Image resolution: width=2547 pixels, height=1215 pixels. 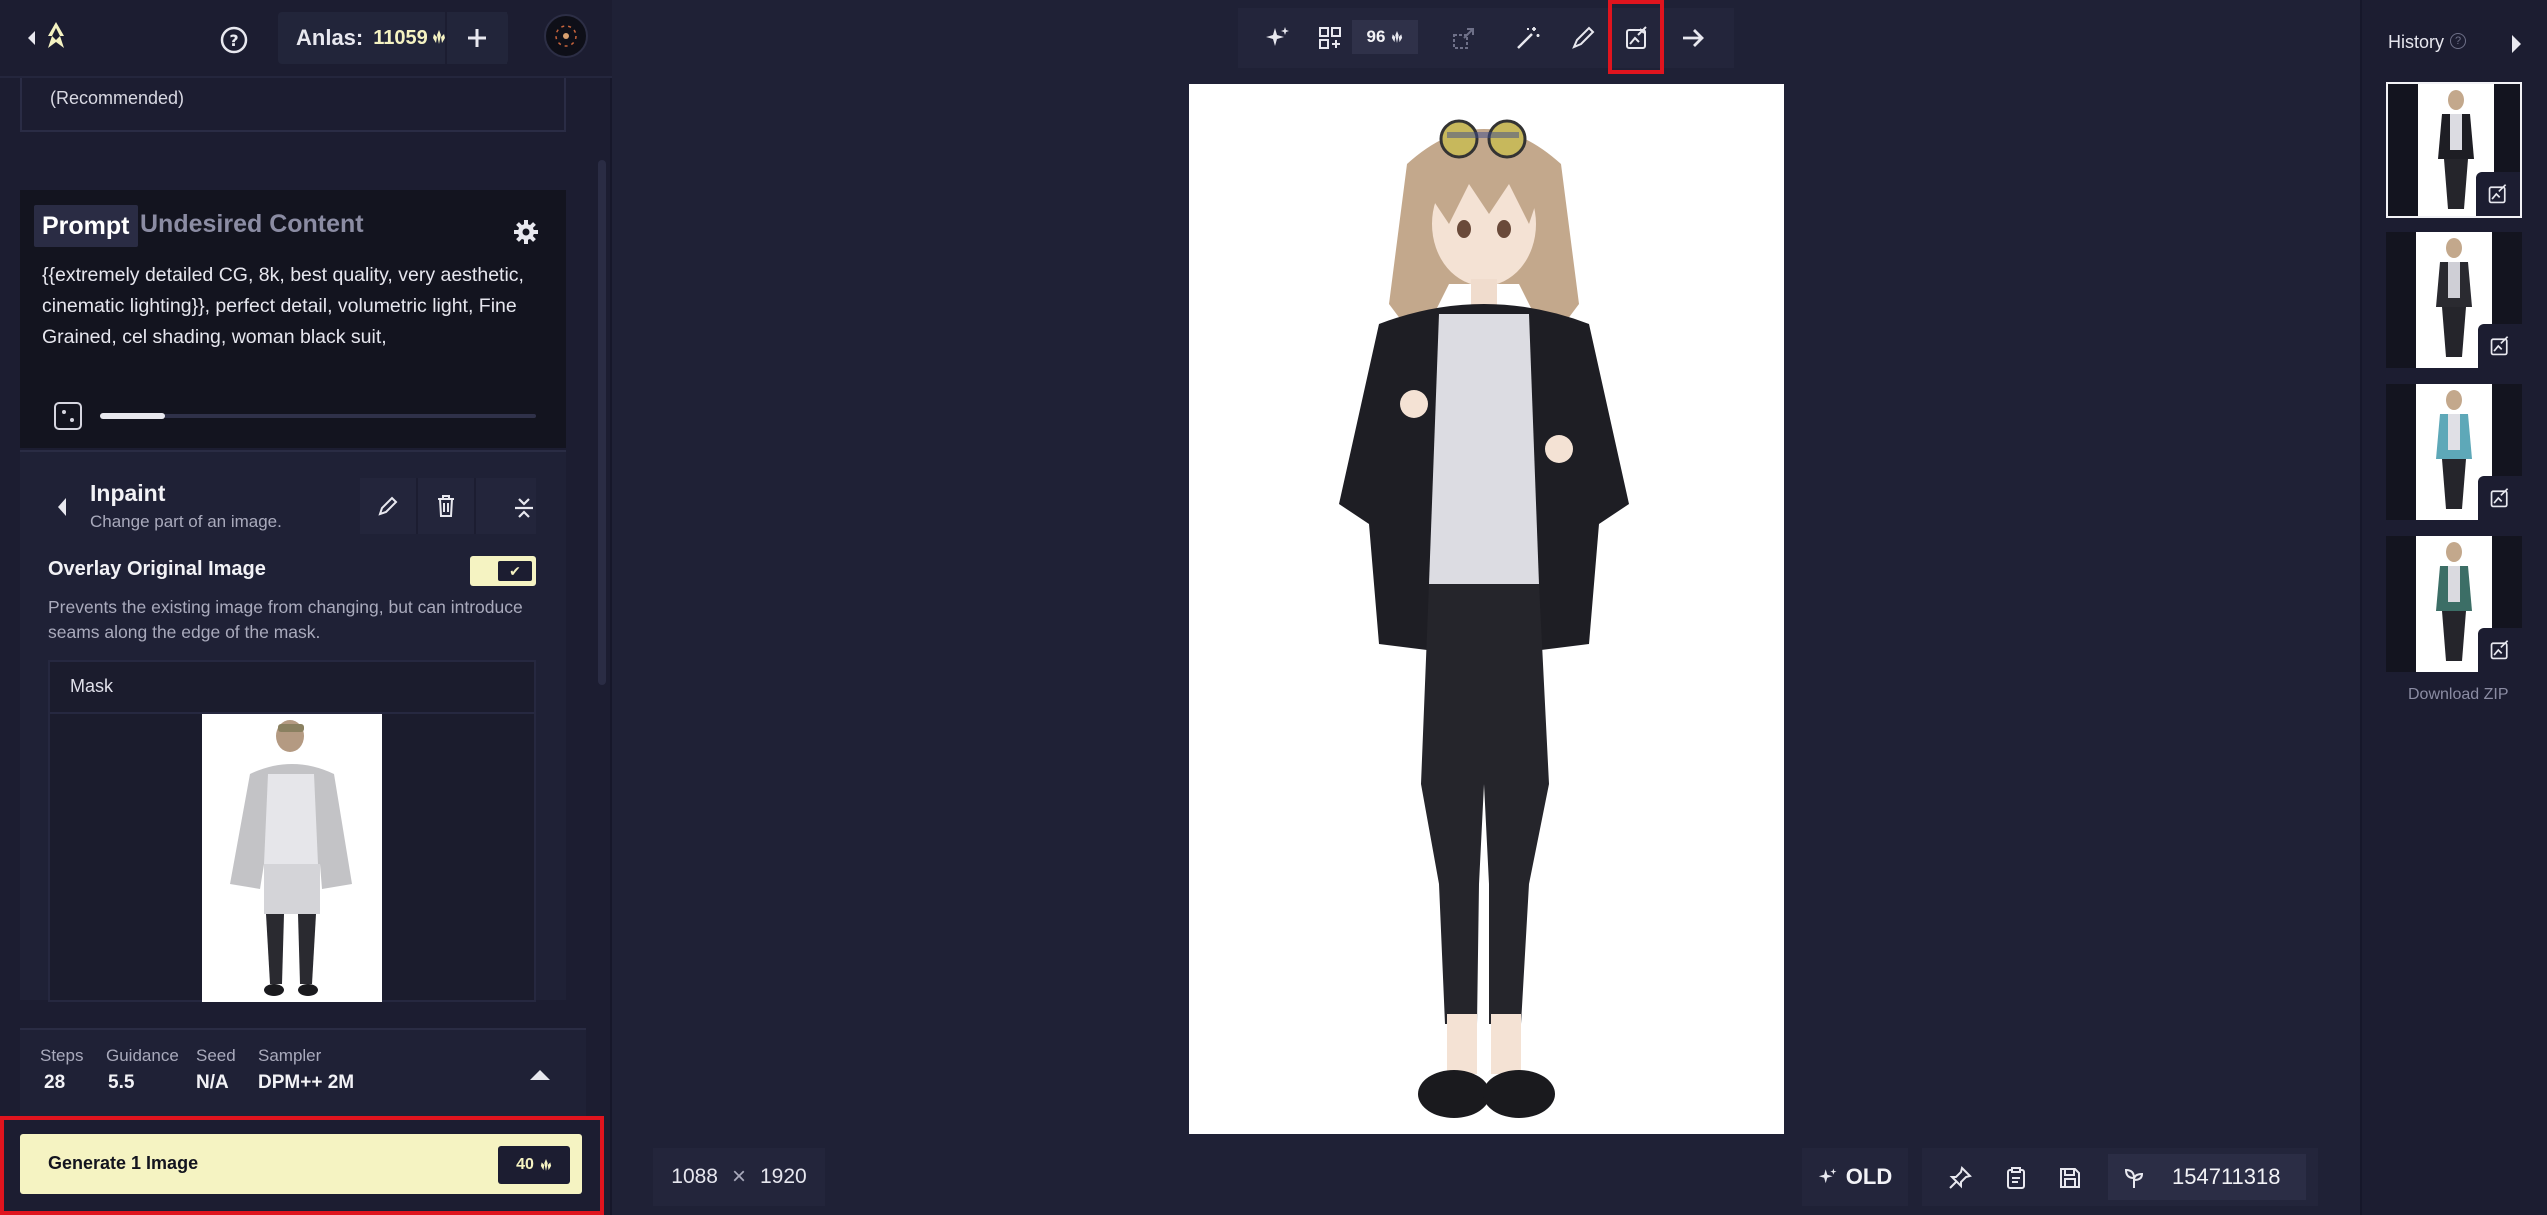 What do you see at coordinates (1330, 38) in the screenshot?
I see `variations-icon` at bounding box center [1330, 38].